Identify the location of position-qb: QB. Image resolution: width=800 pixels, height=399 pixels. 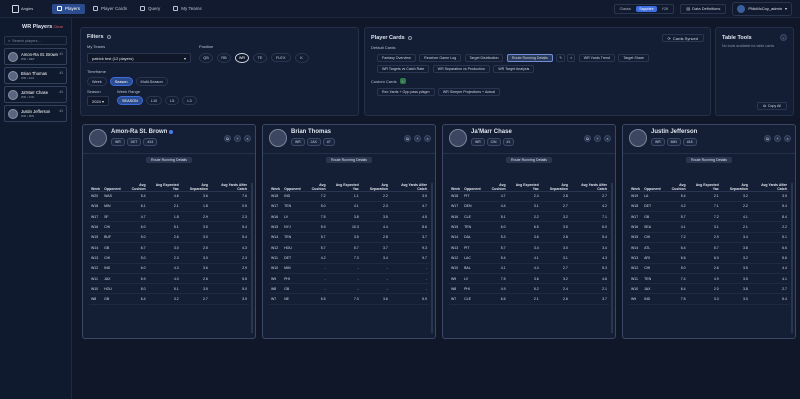
(206, 58).